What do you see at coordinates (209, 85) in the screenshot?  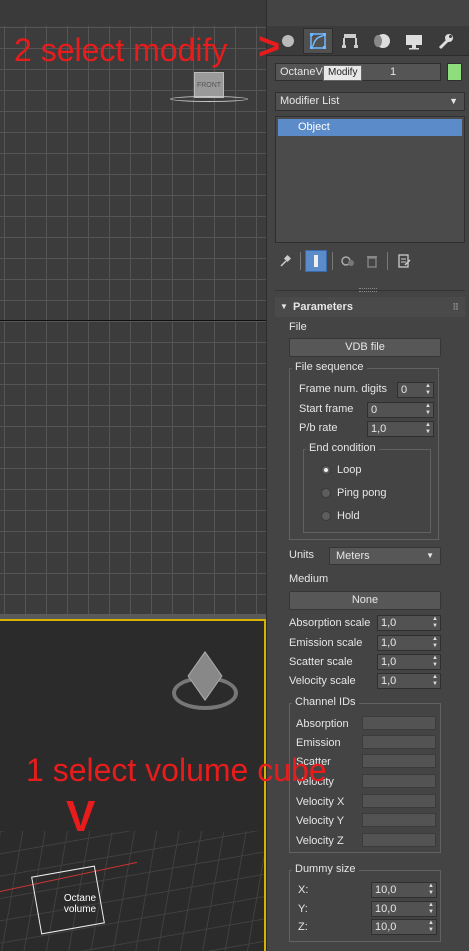 I see `viewcube: FRONT` at bounding box center [209, 85].